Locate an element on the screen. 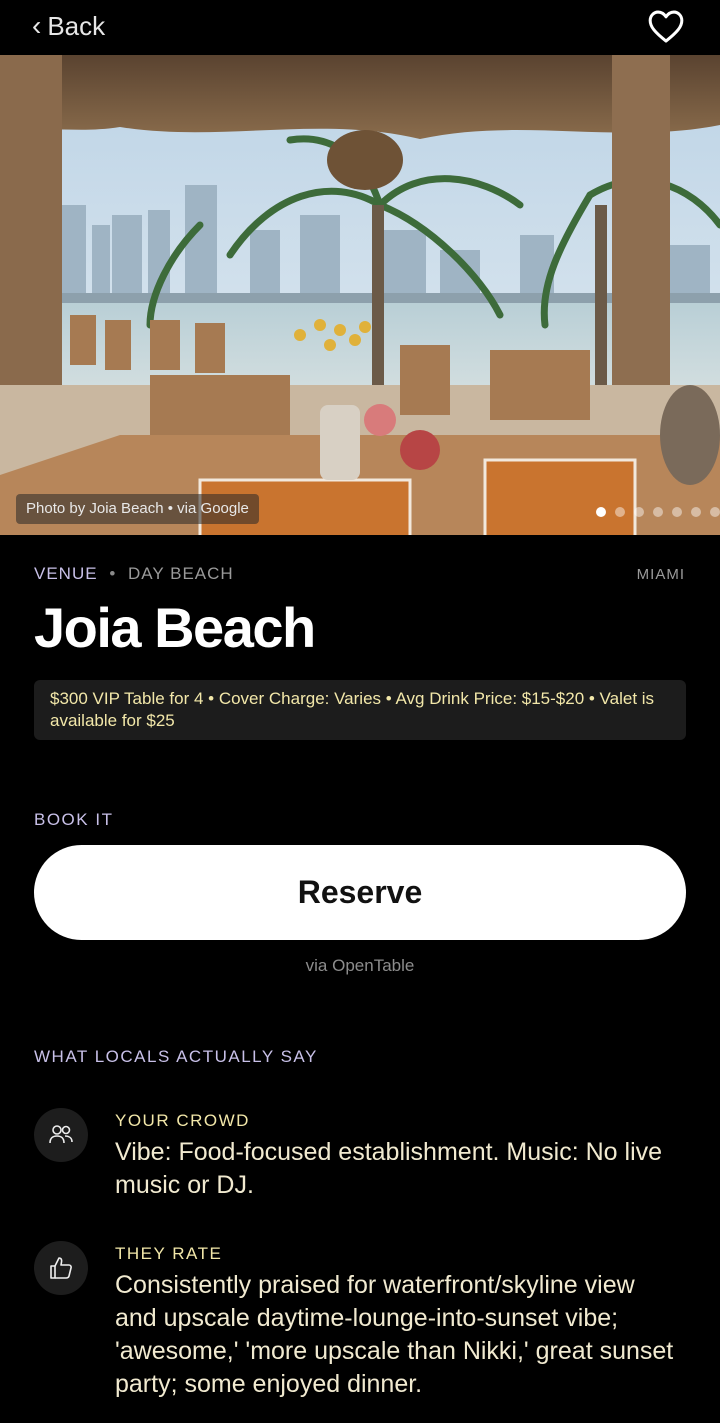 The height and width of the screenshot is (1423, 720). carousel-dots is located at coordinates (658, 512).